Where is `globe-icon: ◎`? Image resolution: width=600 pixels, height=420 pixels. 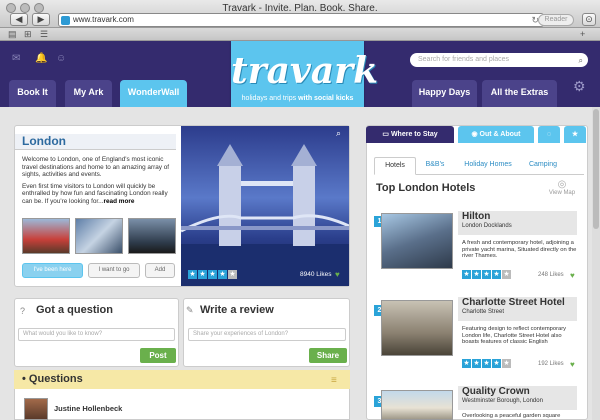
globe-icon: ◎ is located at coordinates (562, 184).